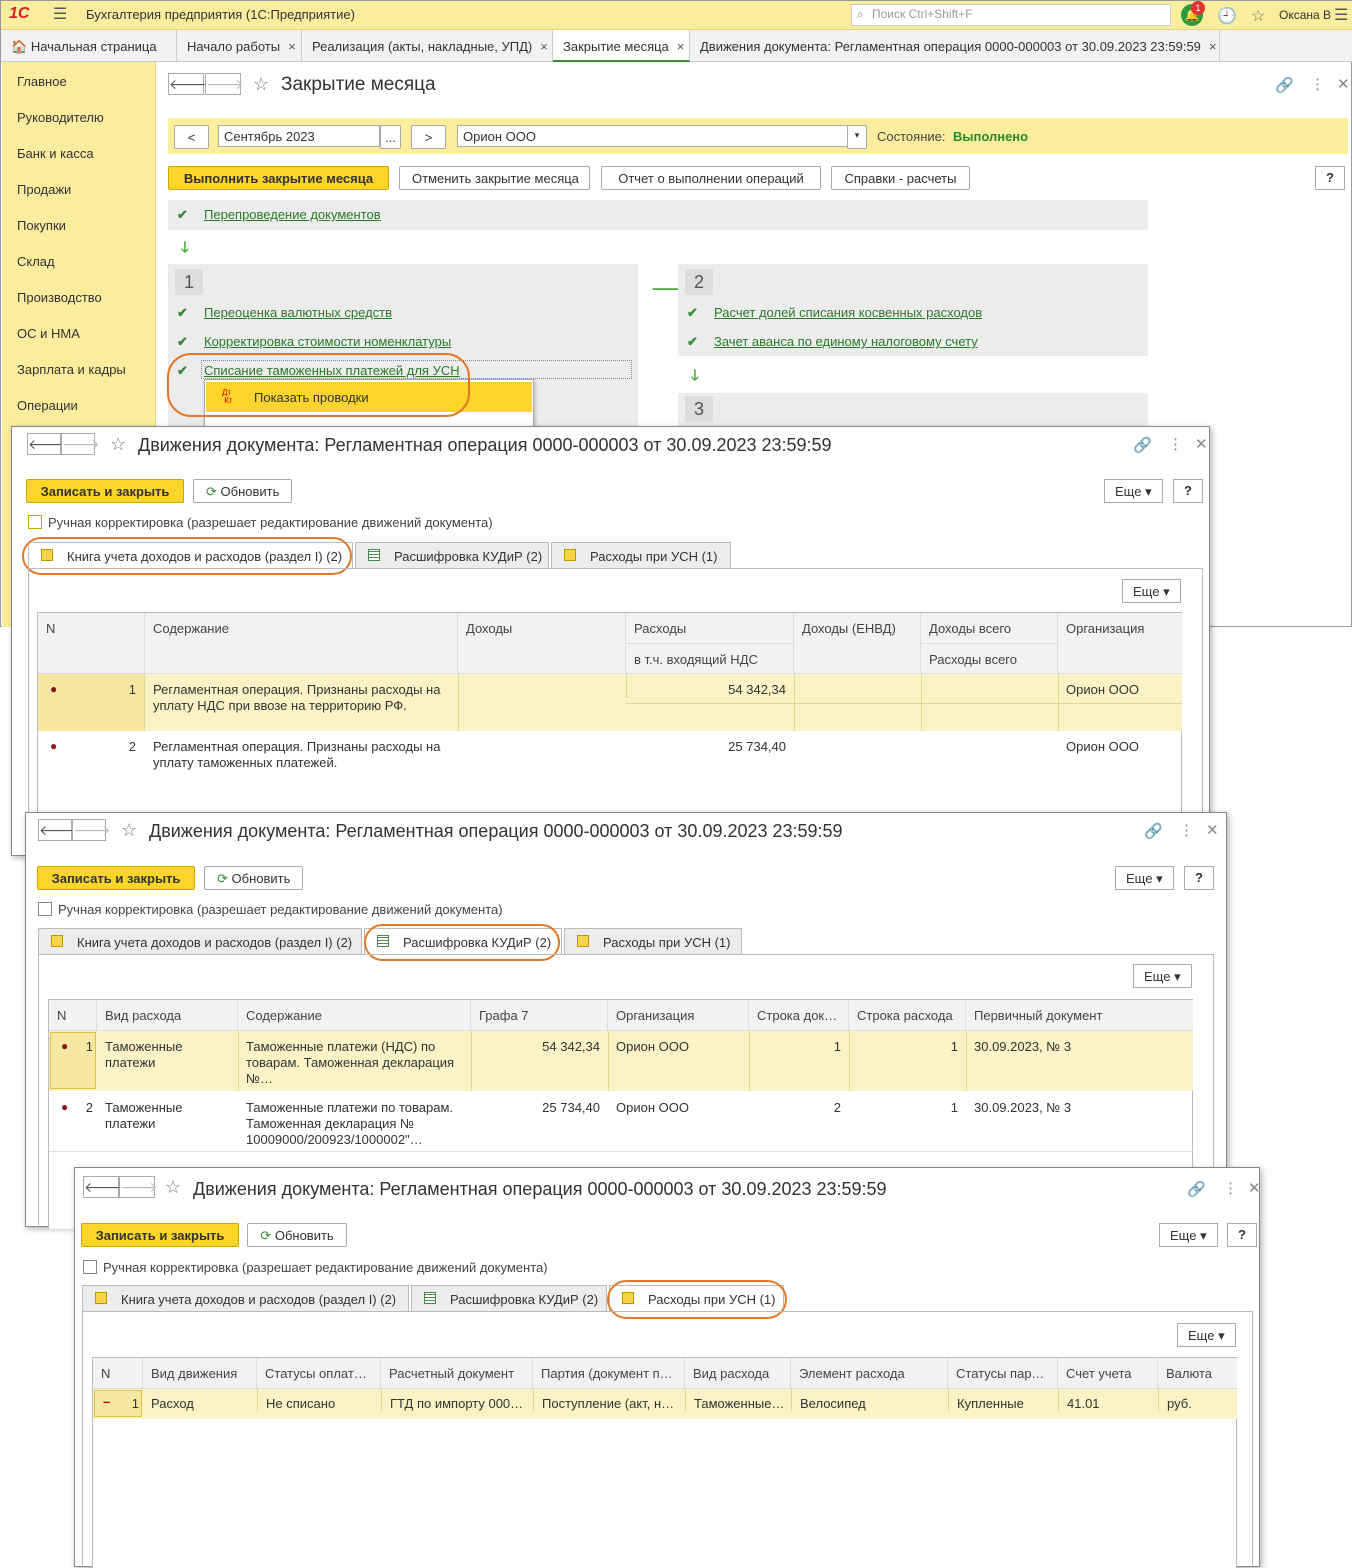 The width and height of the screenshot is (1352, 1568). I want to click on column-header: Валюта, so click(1197, 1373).